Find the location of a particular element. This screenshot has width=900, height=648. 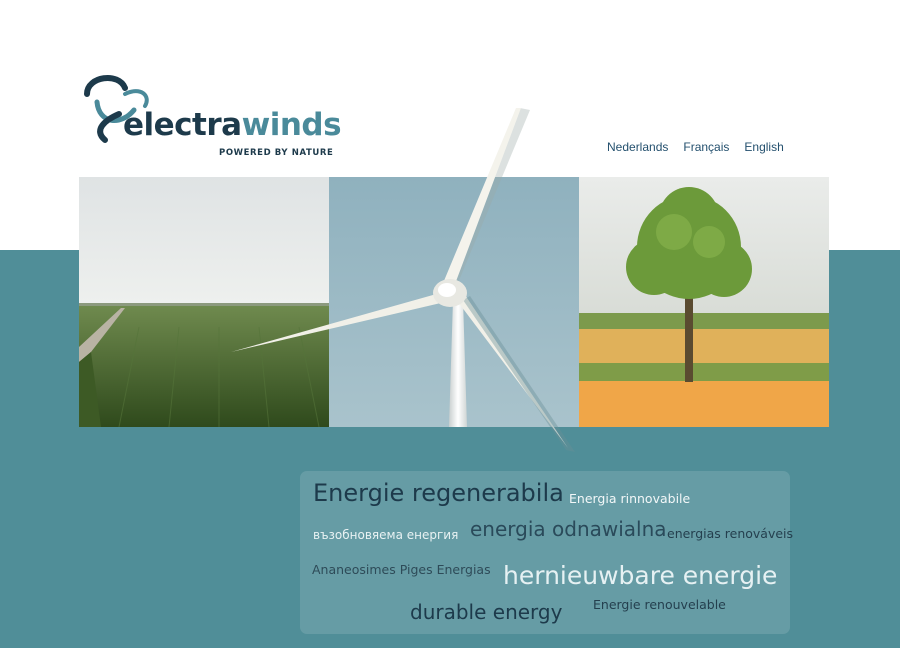

lang-link-nederlands: Nederlands is located at coordinates (637, 147).